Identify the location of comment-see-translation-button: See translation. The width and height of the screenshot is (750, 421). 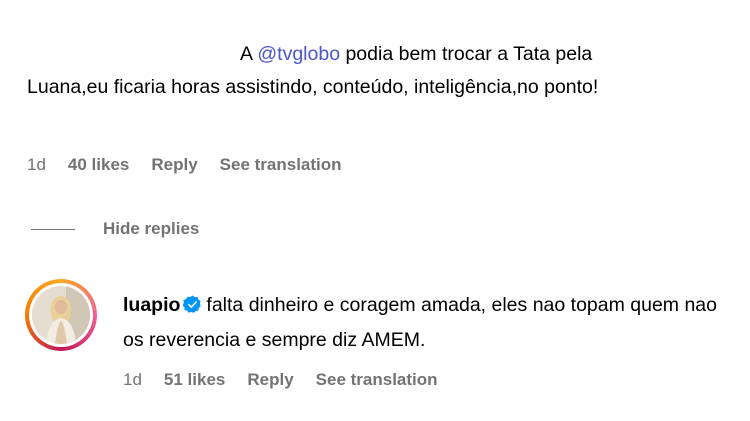
(281, 165).